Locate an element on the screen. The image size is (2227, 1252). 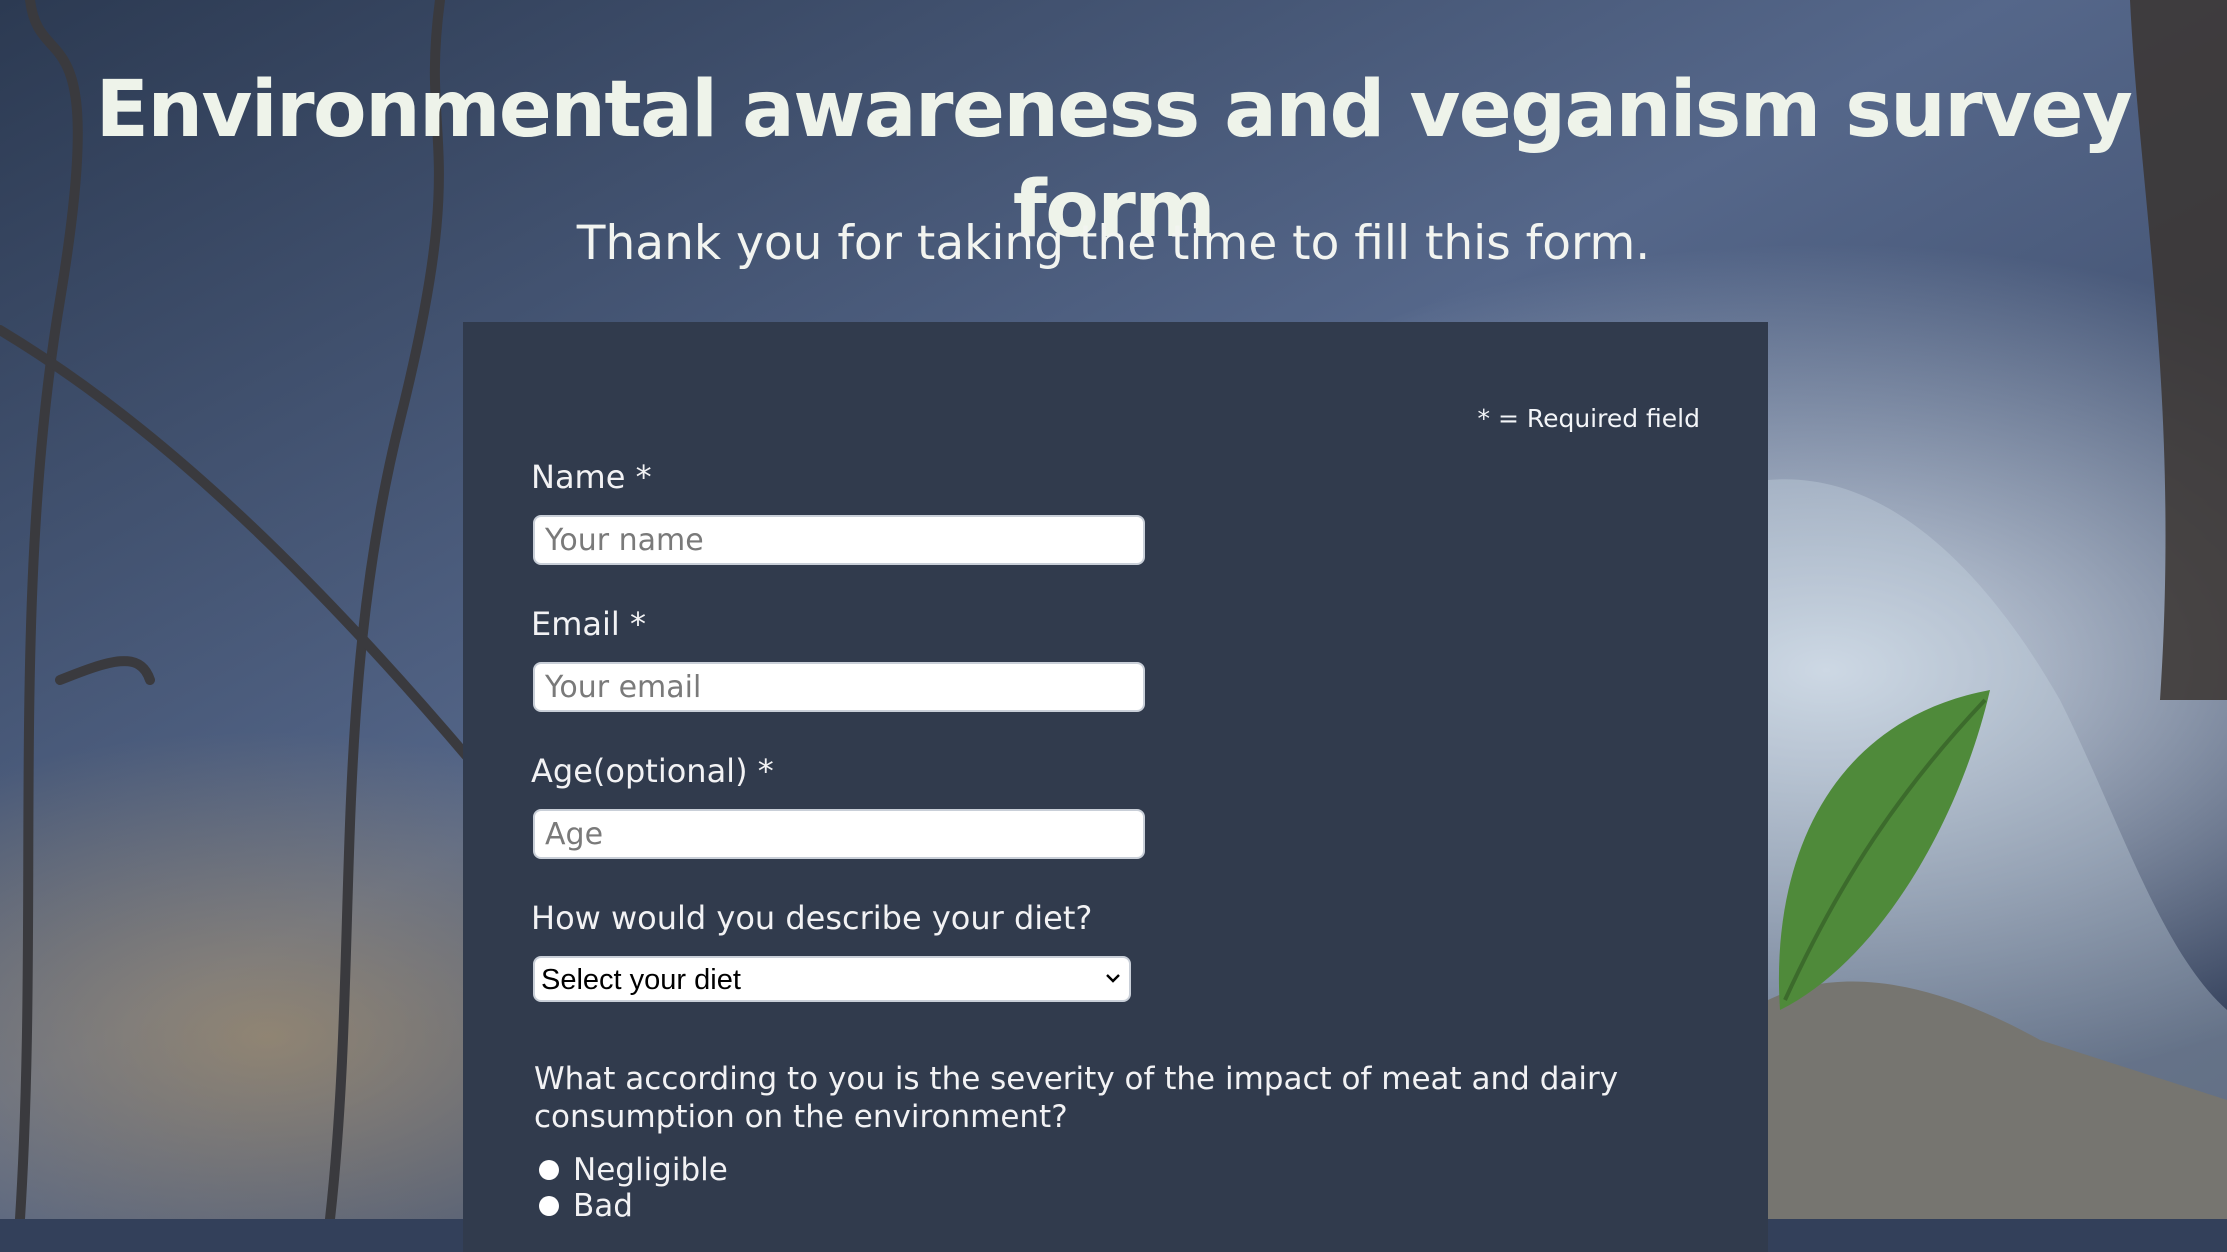
diet-select-value: Select your diet is located at coordinates (641, 980).